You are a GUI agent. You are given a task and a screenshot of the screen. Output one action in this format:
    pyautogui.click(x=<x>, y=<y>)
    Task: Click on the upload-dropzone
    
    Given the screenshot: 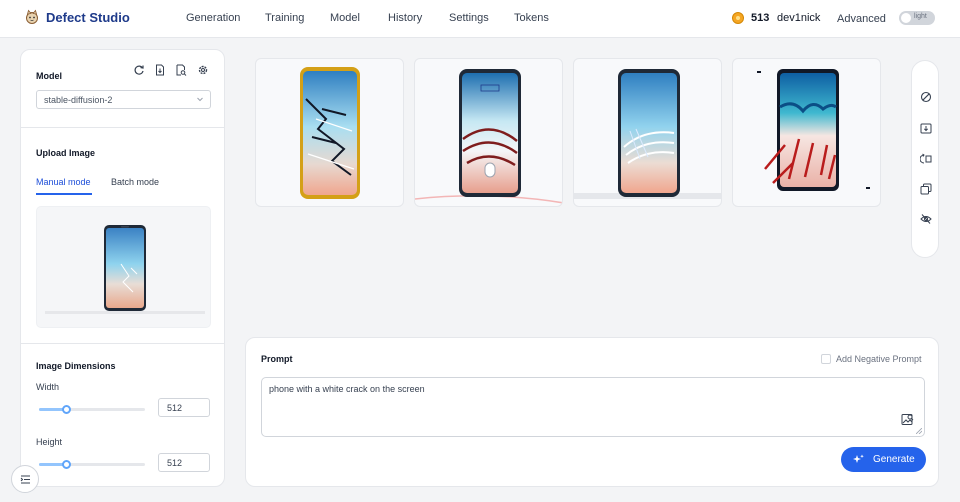 What is the action you would take?
    pyautogui.click(x=123, y=267)
    